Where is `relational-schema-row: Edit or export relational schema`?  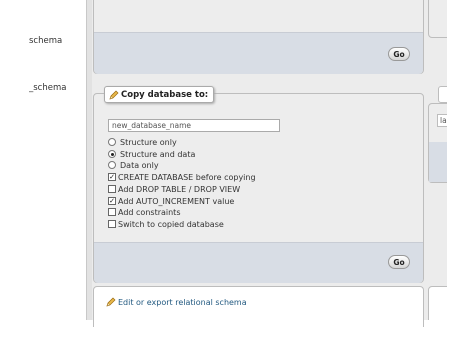 relational-schema-row: Edit or export relational schema is located at coordinates (176, 302).